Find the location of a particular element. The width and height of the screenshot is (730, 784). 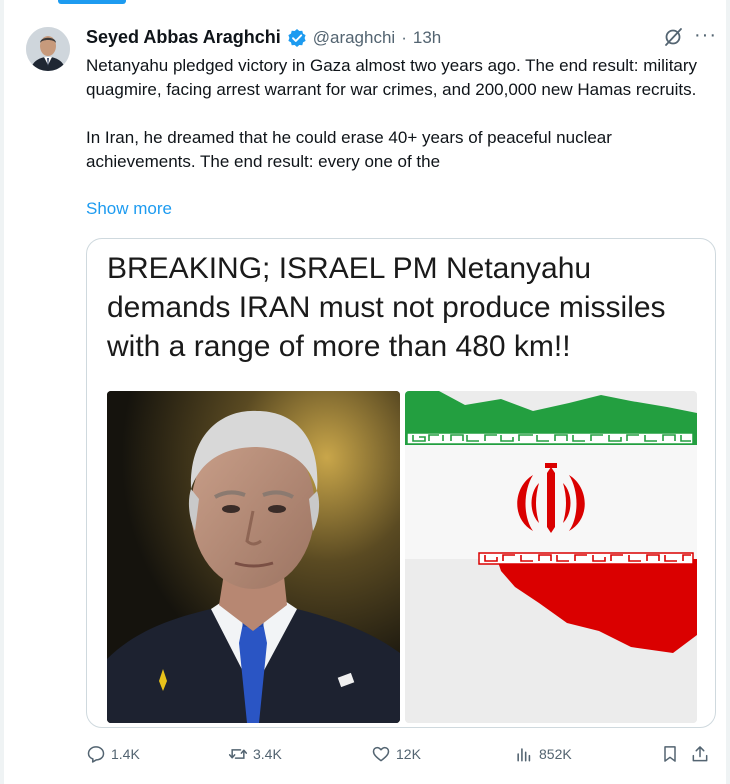

avatar is located at coordinates (48, 49).